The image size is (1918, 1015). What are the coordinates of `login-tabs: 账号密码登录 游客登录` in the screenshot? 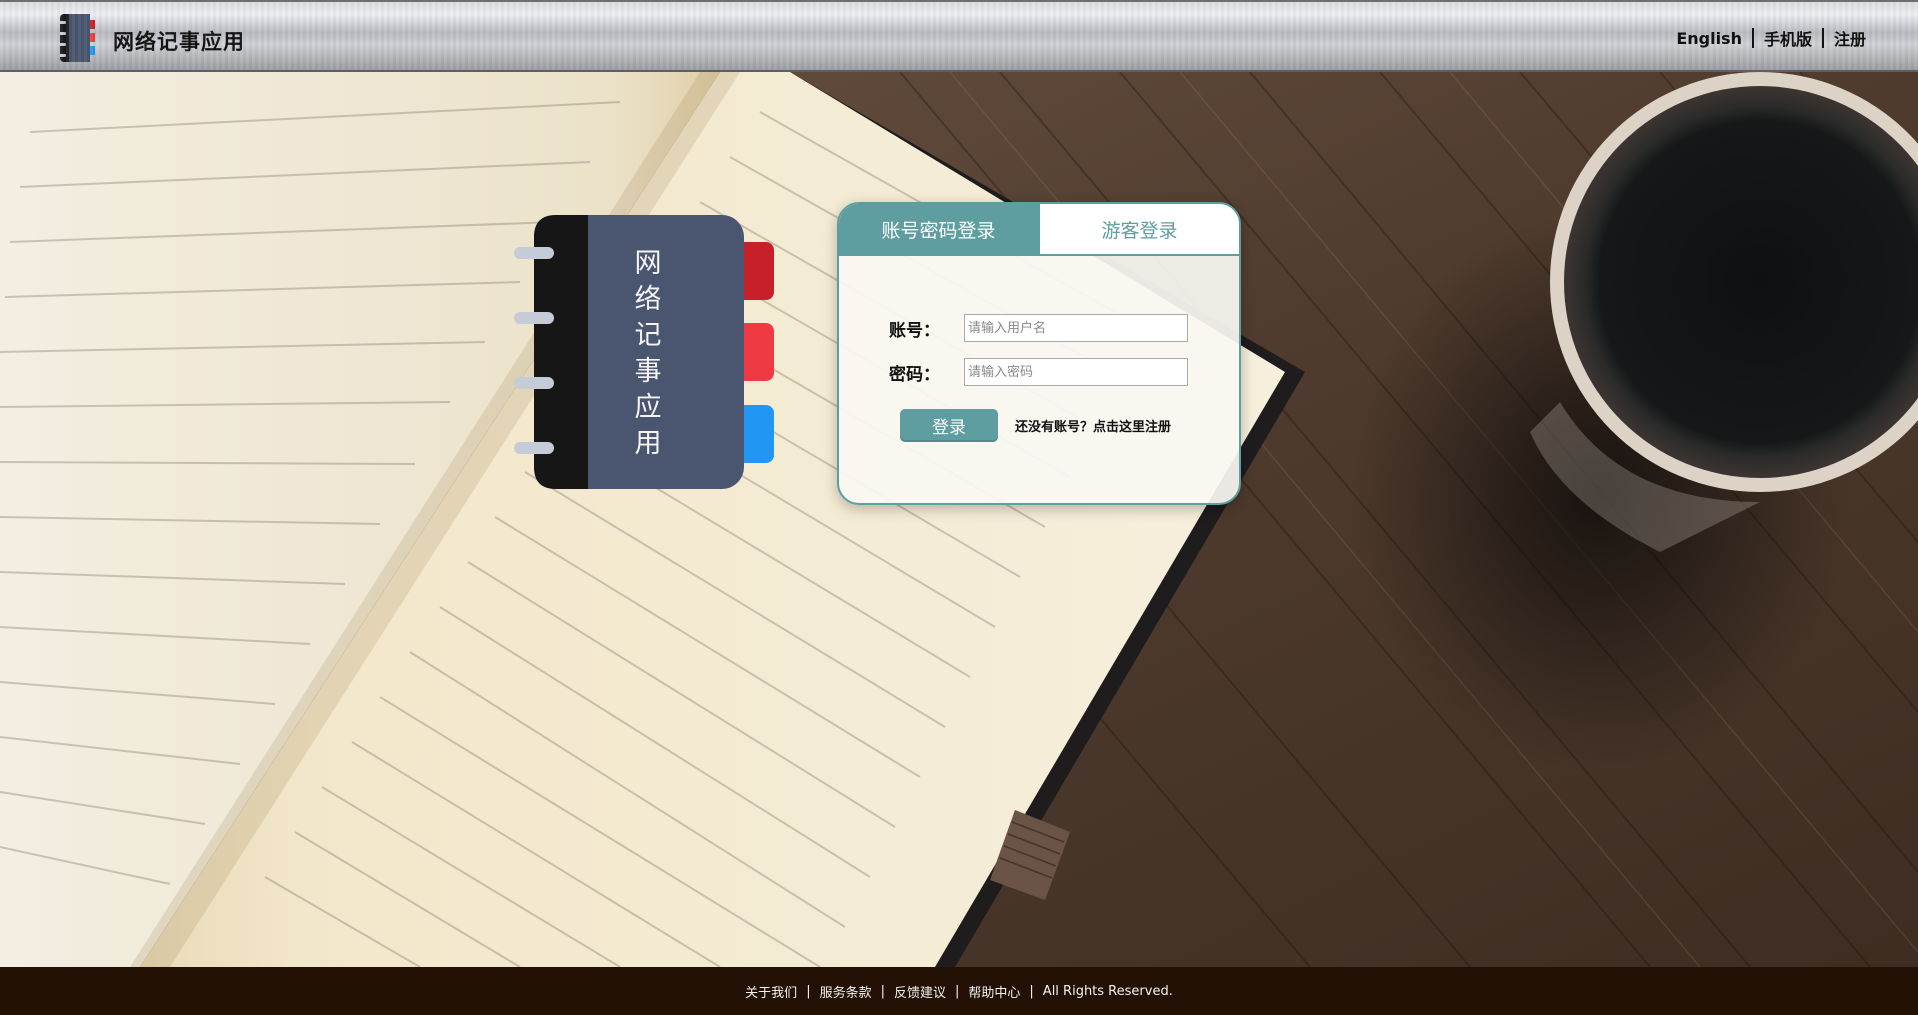 It's located at (1039, 230).